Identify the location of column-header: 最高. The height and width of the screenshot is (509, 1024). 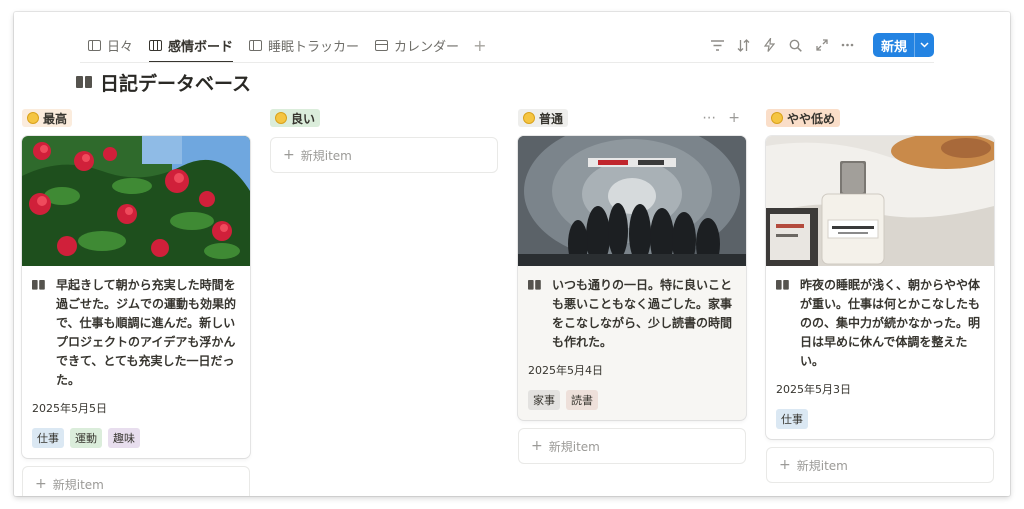
(136, 118).